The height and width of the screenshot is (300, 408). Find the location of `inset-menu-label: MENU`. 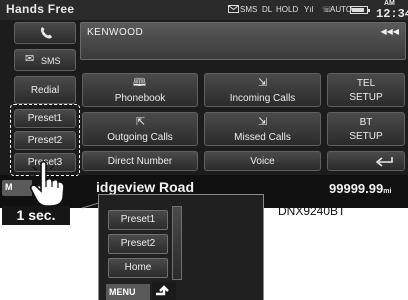

inset-menu-label: MENU is located at coordinates (122, 292).